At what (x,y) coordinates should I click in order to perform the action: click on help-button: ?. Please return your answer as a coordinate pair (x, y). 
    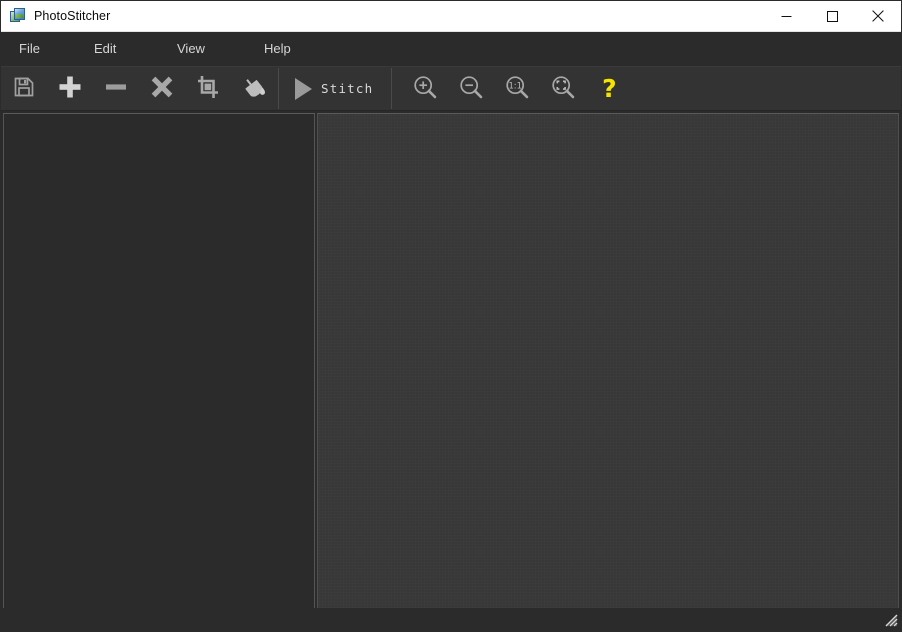
    Looking at the image, I should click on (609, 88).